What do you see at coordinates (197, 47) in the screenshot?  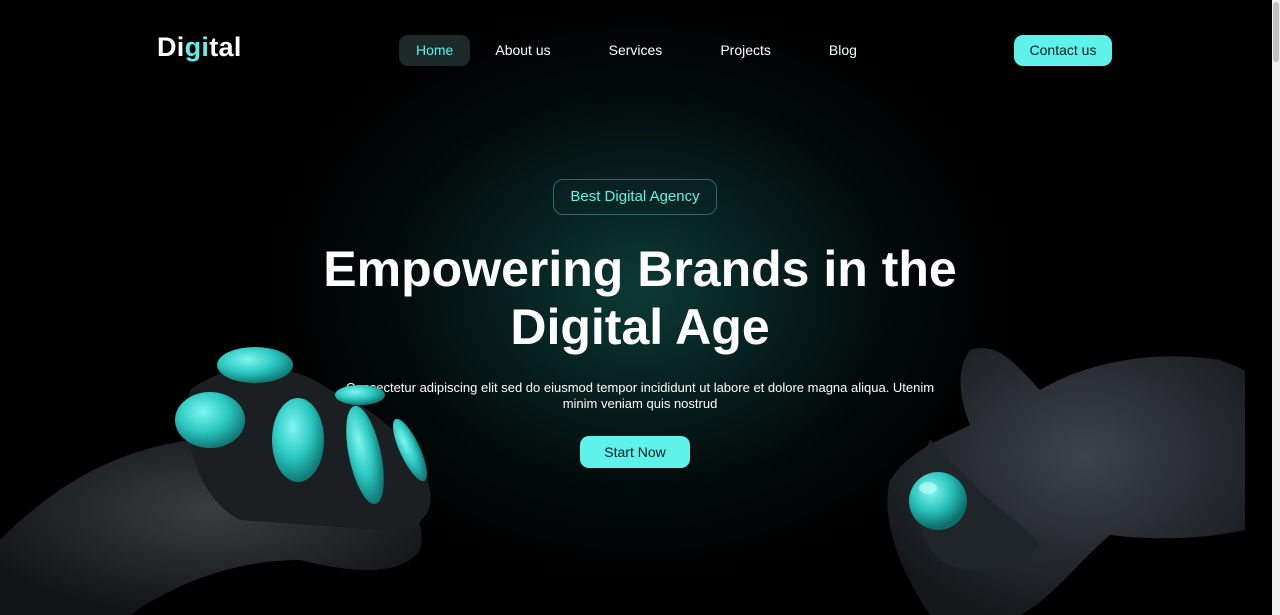 I see `logo-accent: gi` at bounding box center [197, 47].